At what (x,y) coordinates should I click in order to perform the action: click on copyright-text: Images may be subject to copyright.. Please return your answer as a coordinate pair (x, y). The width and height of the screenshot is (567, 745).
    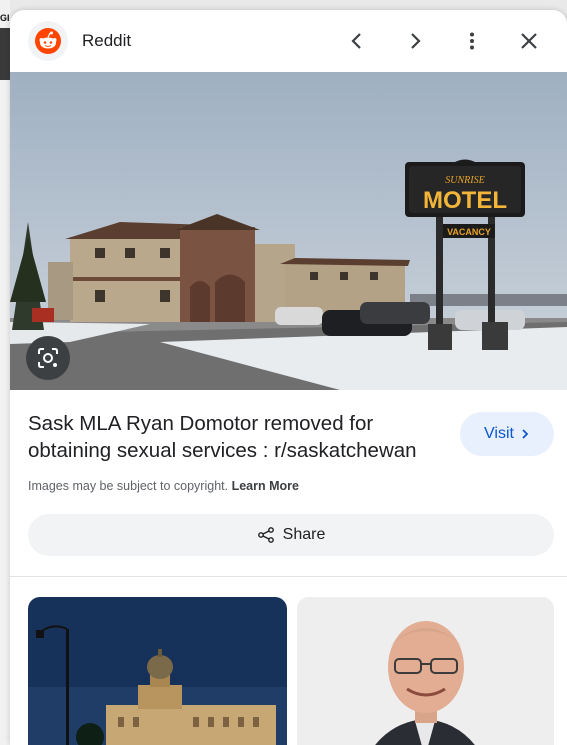
    Looking at the image, I should click on (128, 486).